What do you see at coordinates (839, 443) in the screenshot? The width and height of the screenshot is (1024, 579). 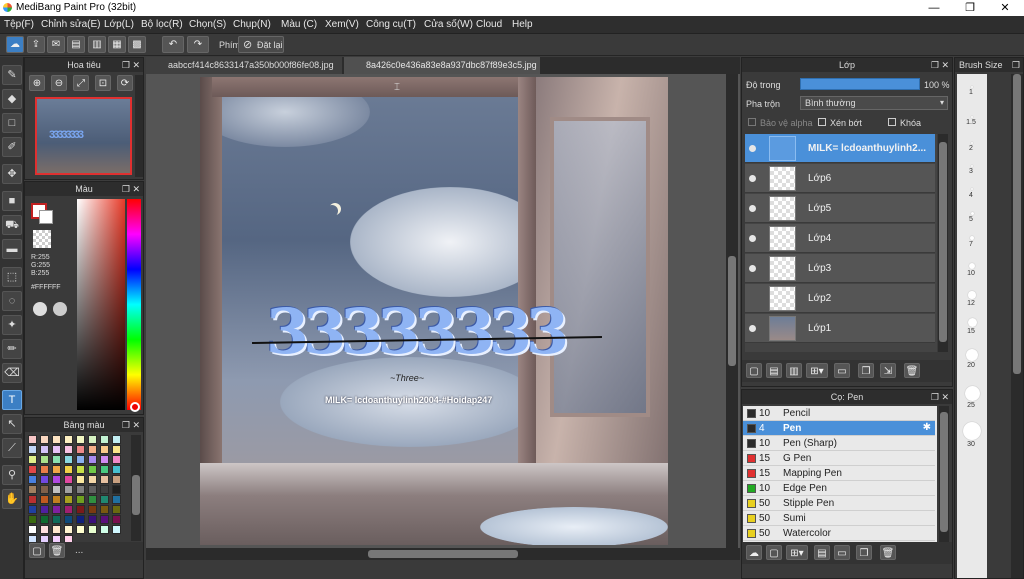 I see `brush-item: 10 Pen (Sharp)` at bounding box center [839, 443].